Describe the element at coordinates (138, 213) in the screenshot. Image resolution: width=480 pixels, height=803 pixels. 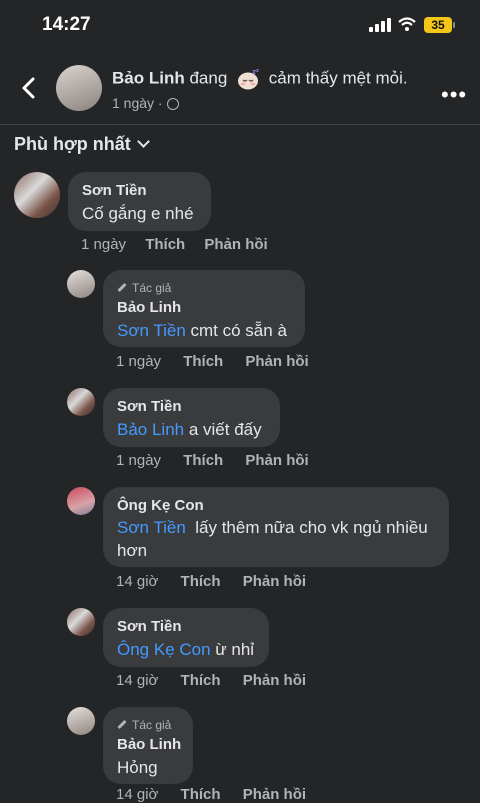
I see `comment-text: Cố gắng e nhé` at that location.